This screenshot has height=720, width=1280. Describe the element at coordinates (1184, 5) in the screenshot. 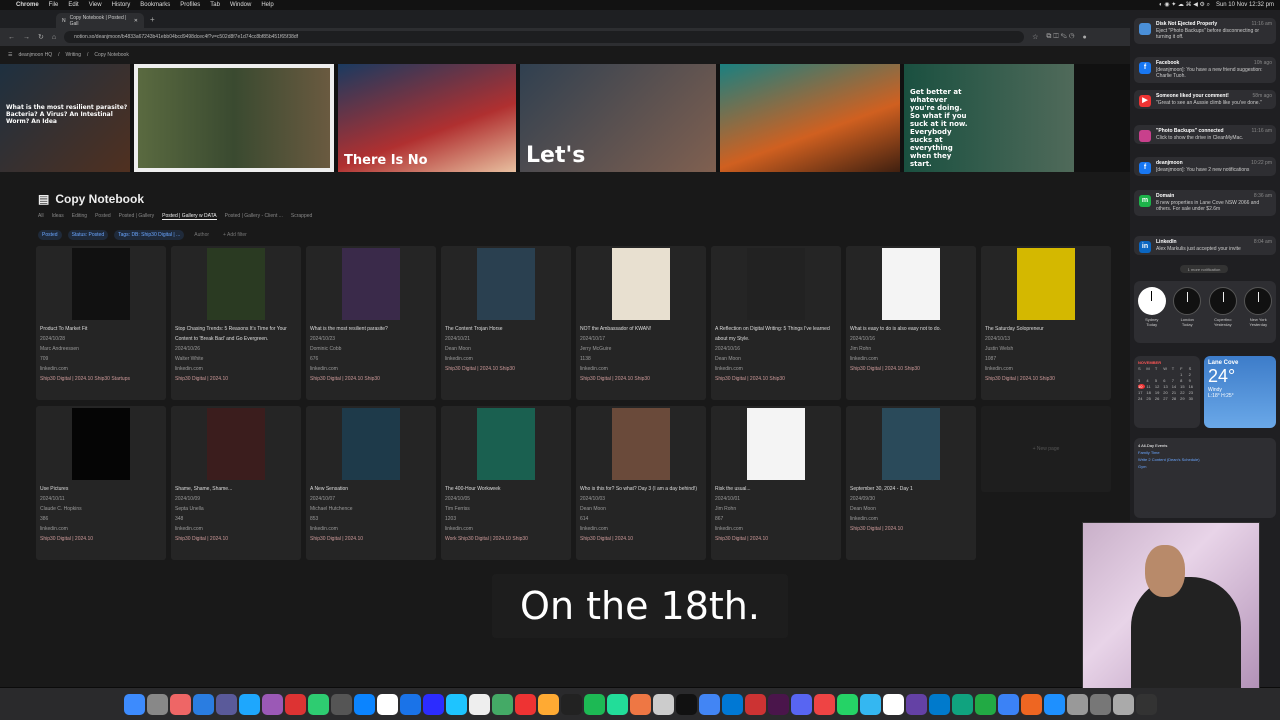

I see `status-icons: ◐ ◉ ✦ ☁ ⌘ ◀ ⚙ ⌕` at that location.